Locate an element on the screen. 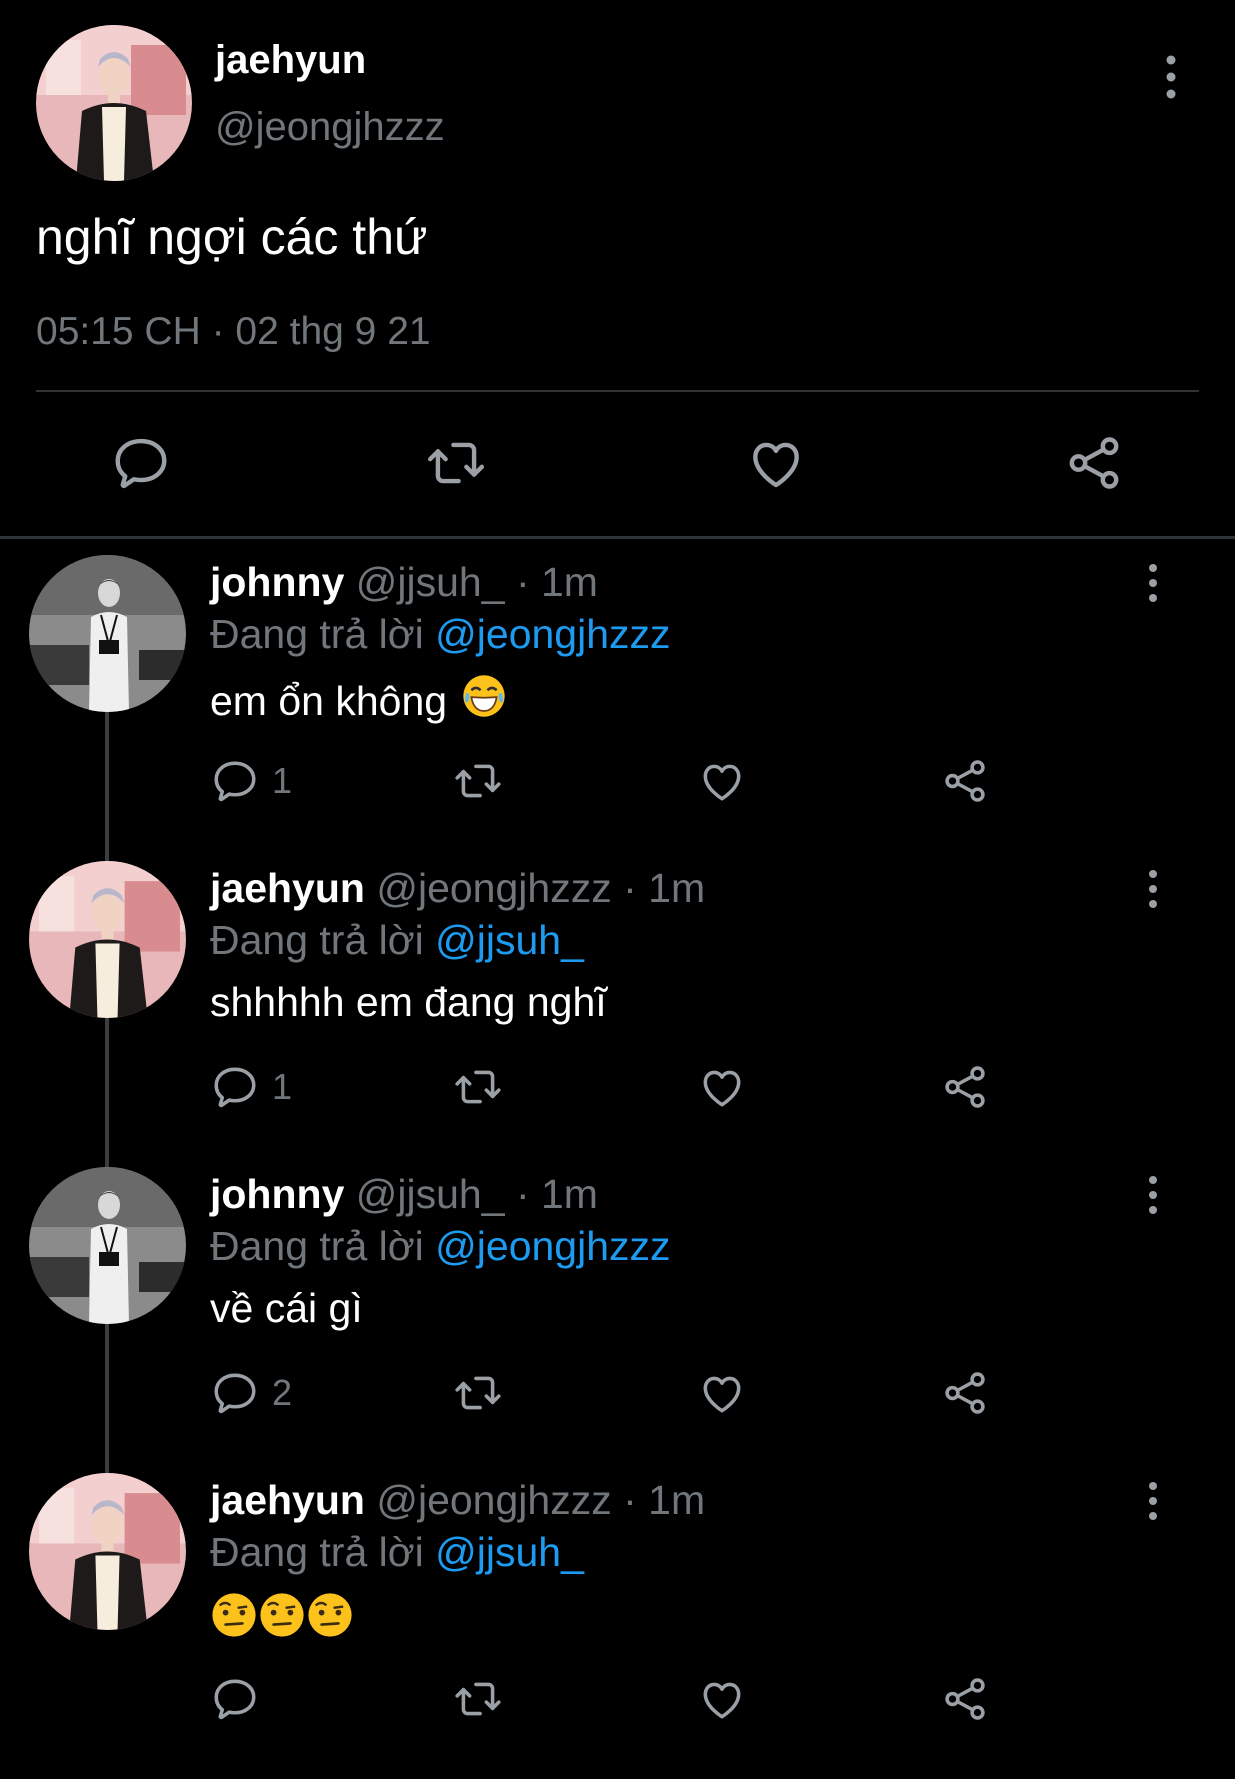  tweet-text: nghĩ ngợi các thứ is located at coordinates (232, 237).